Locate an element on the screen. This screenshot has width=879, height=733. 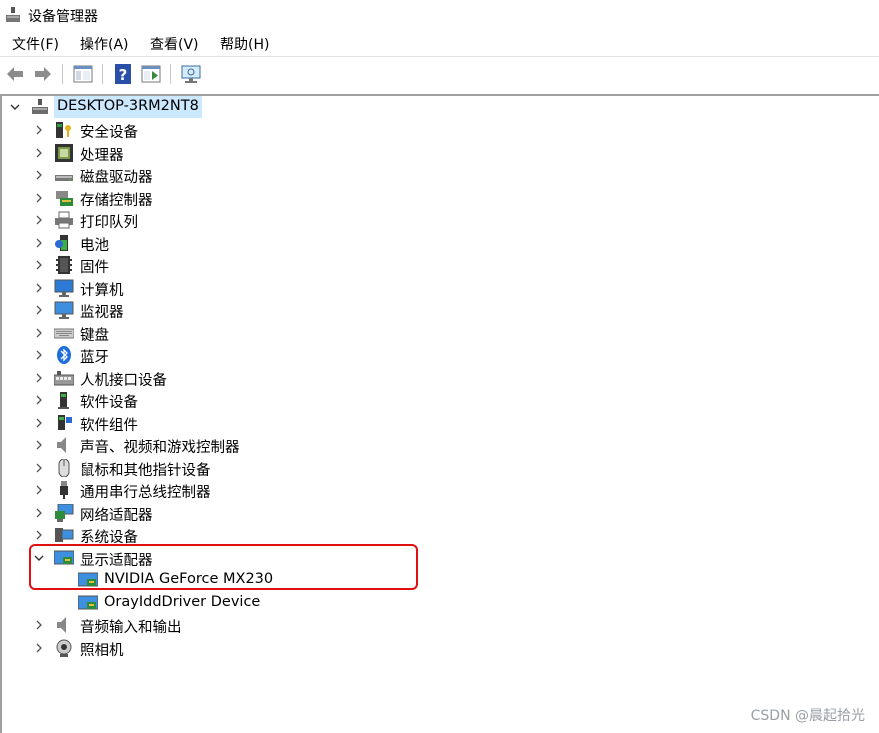
software-component-icon is located at coordinates (65, 422).